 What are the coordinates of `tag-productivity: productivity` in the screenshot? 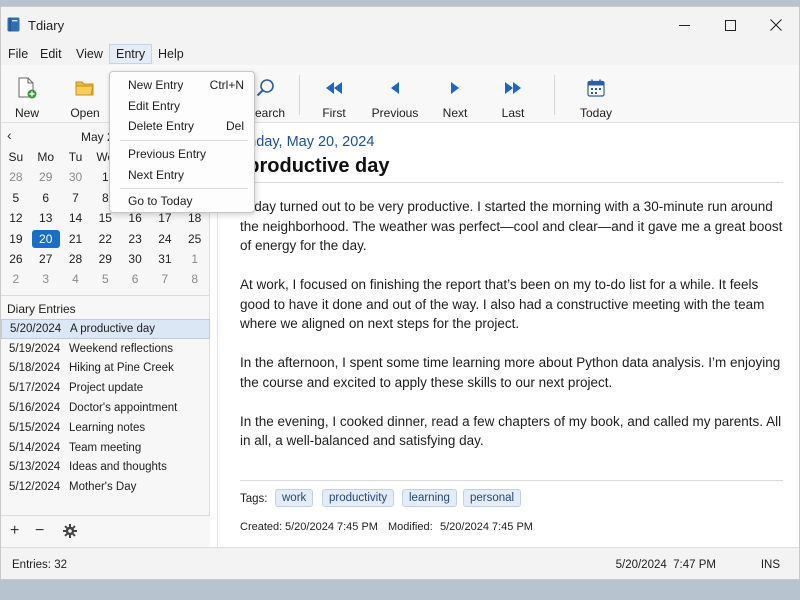 It's located at (358, 498).